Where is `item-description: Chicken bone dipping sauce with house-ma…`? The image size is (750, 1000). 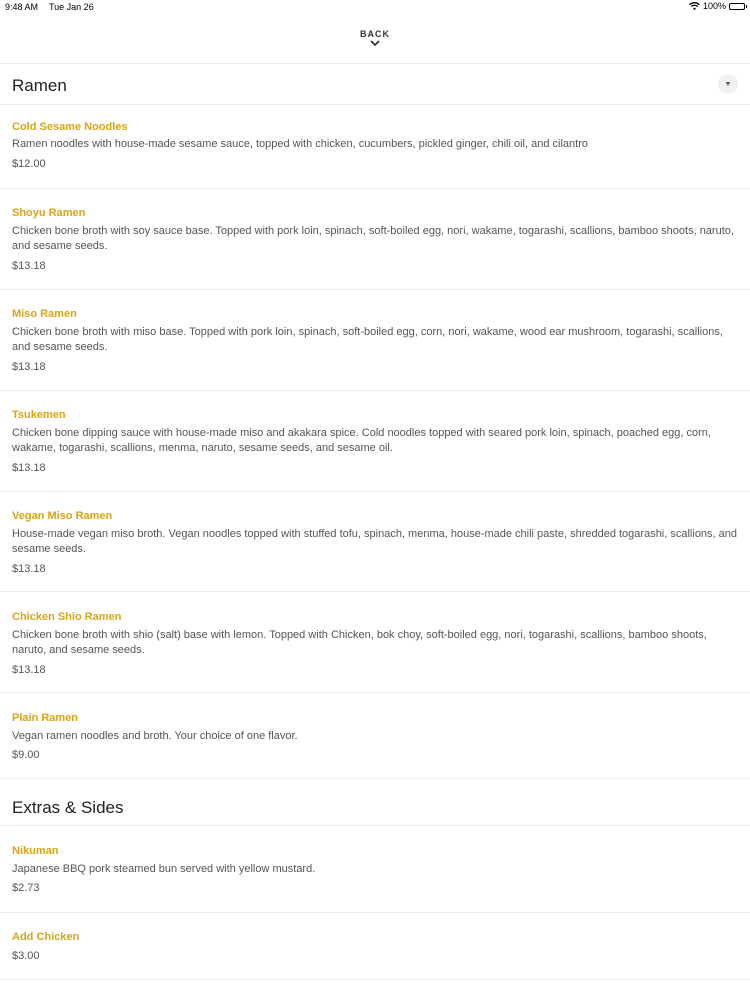 item-description: Chicken bone dipping sauce with house-ma… is located at coordinates (361, 440).